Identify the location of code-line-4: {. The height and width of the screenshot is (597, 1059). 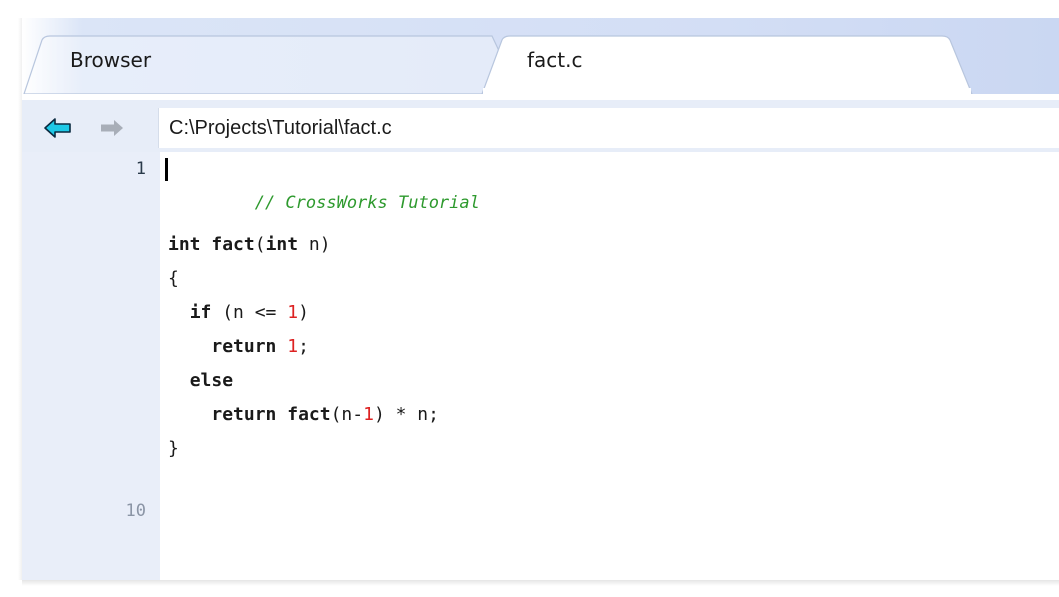
(173, 279).